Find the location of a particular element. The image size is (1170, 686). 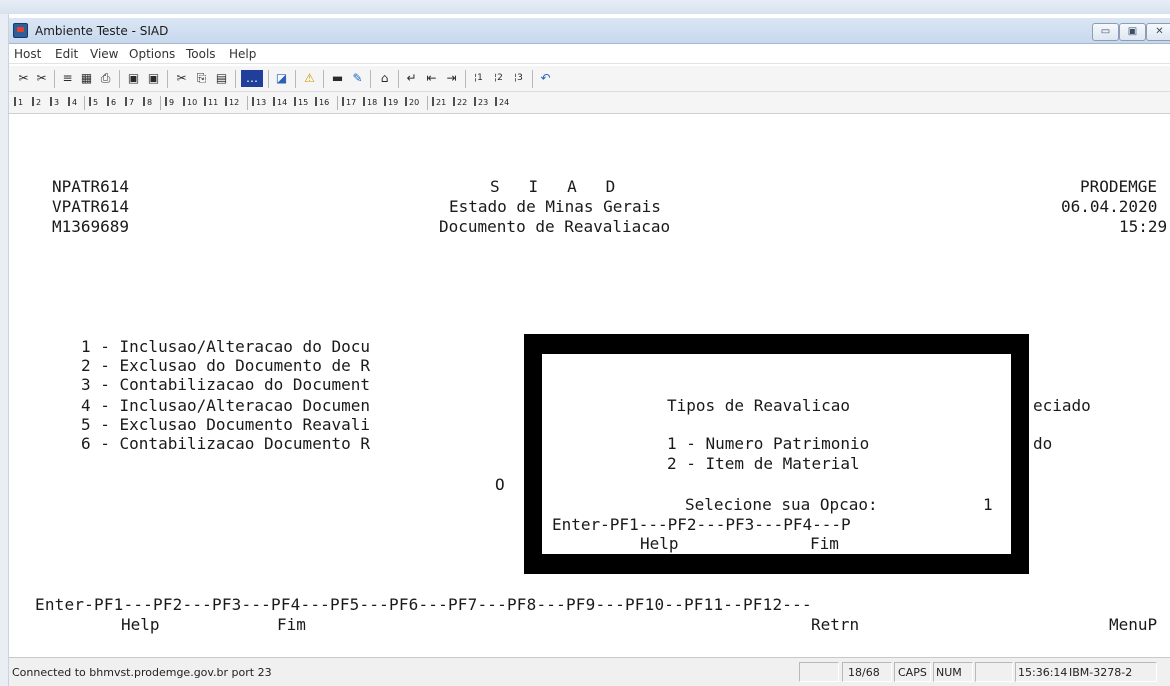

app-icon is located at coordinates (20, 30).